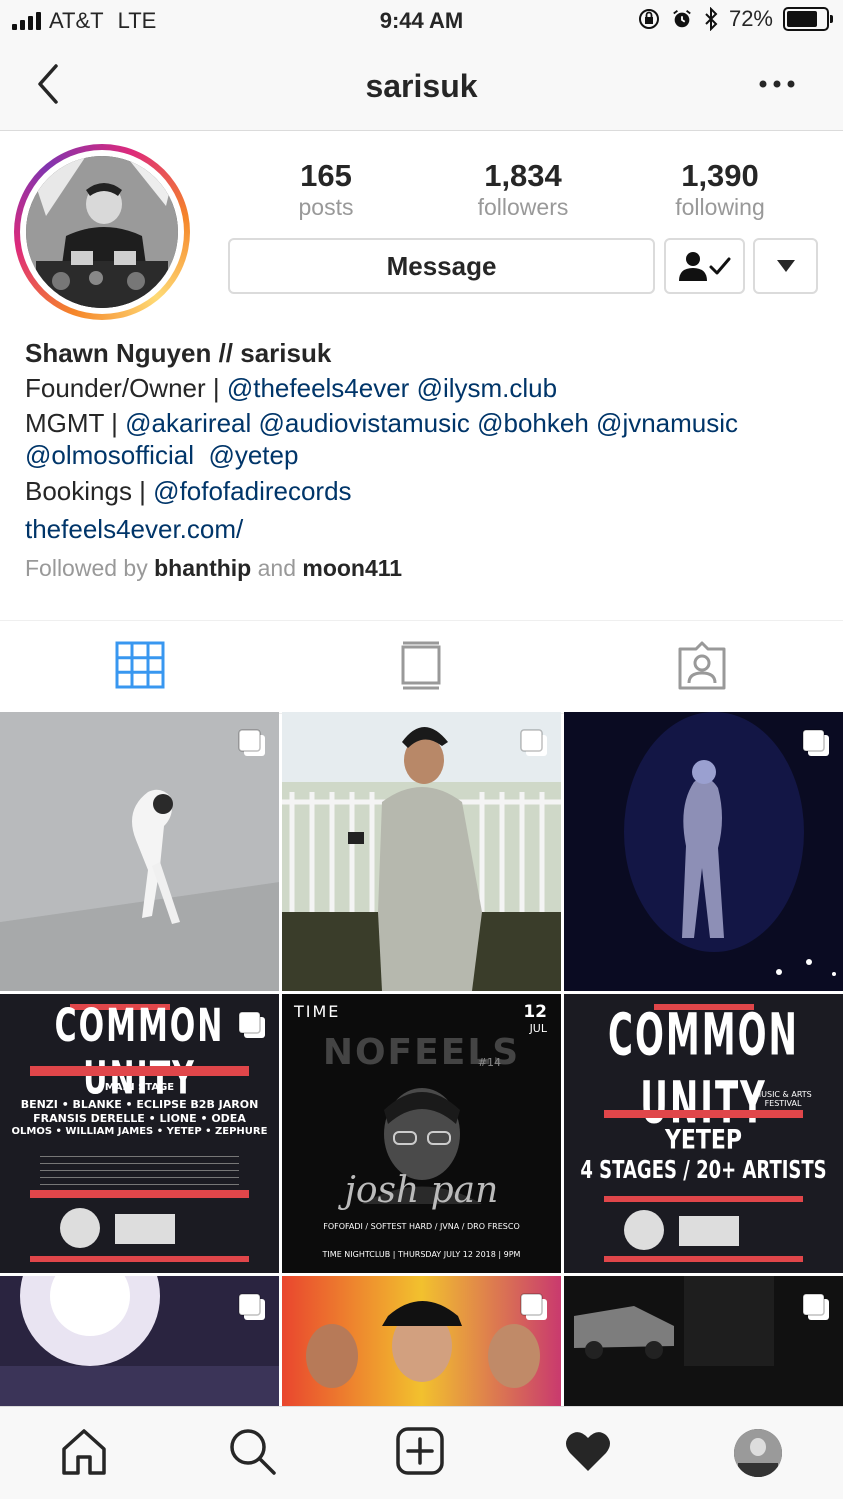 The width and height of the screenshot is (843, 1499). I want to click on profile-tabs, so click(421, 667).